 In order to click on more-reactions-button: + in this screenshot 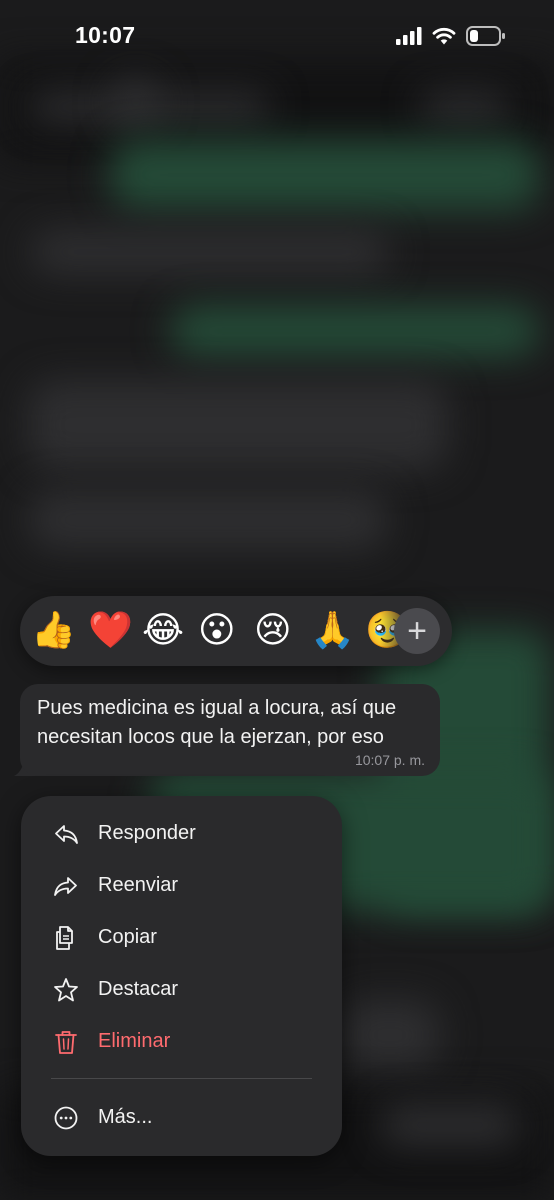, I will do `click(417, 631)`.